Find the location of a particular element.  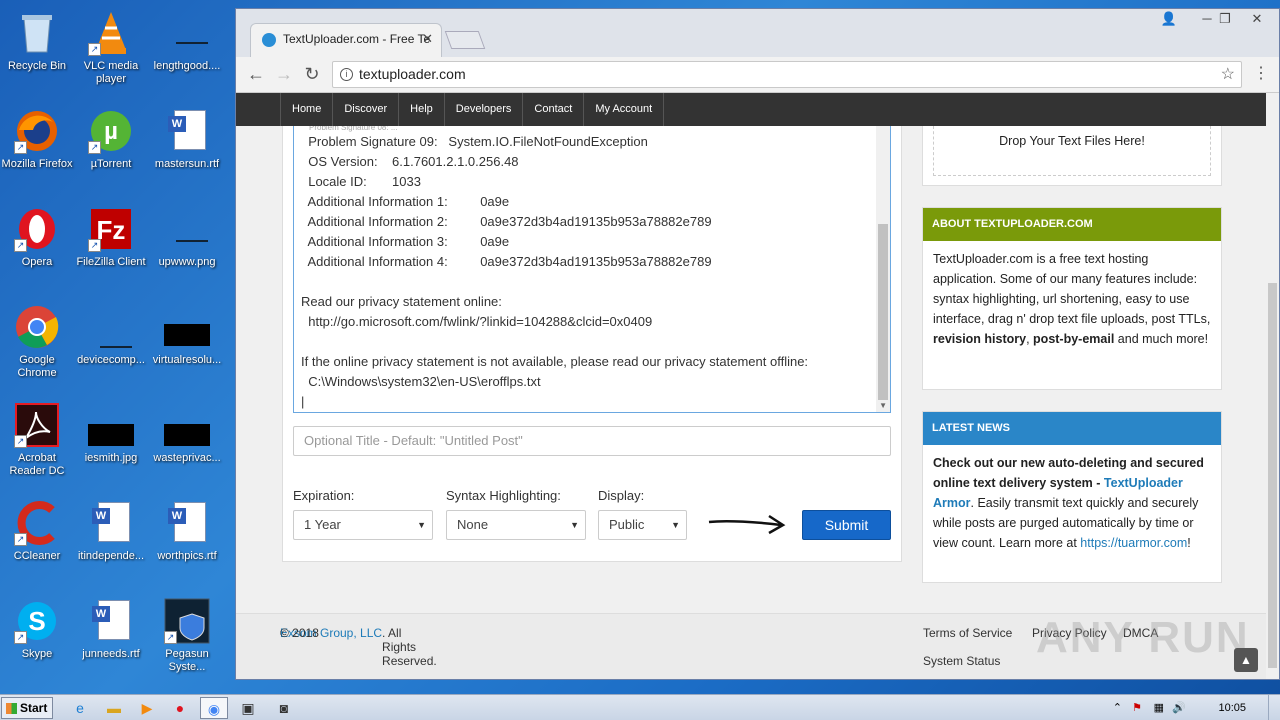

browser-menu-icon: ⋮ is located at coordinates (1261, 73).